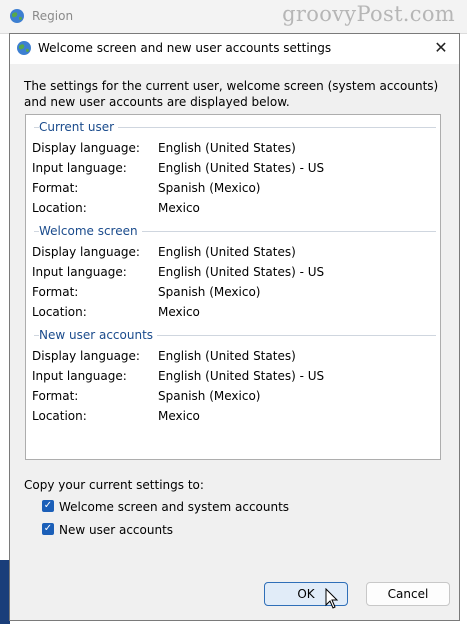 Image resolution: width=467 pixels, height=624 pixels. I want to click on copy-settings-label: Copy your current settings to:, so click(114, 485).